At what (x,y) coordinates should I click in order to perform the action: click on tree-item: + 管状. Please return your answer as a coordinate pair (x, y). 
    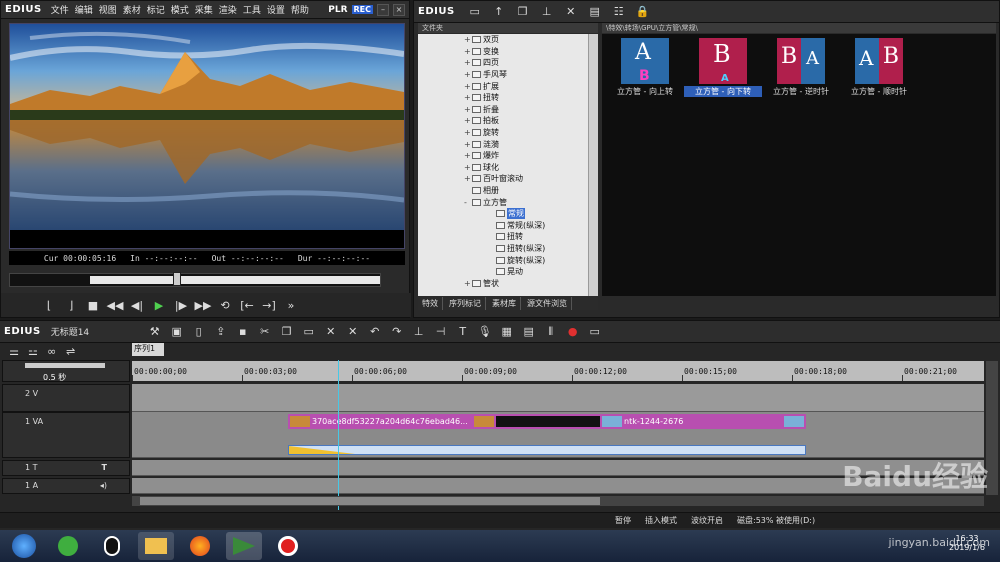
    Looking at the image, I should click on (508, 283).